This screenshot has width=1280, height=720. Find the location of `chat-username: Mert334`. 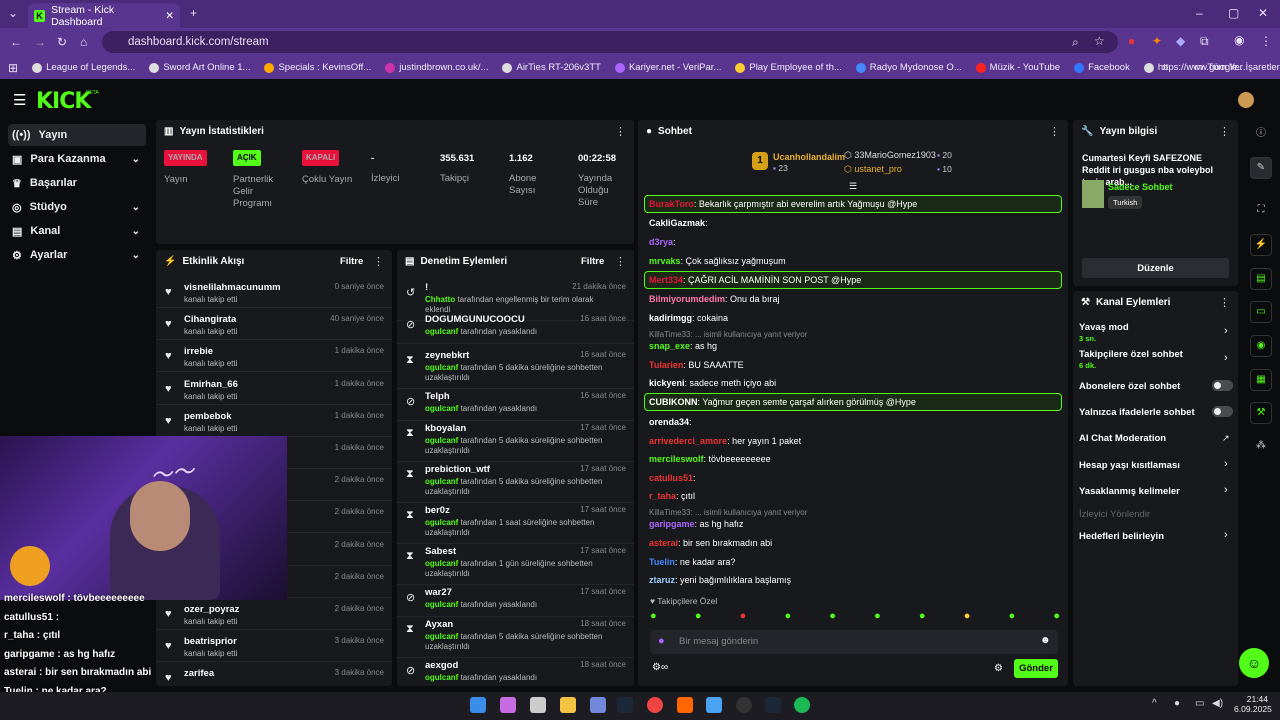

chat-username: Mert334 is located at coordinates (666, 280).